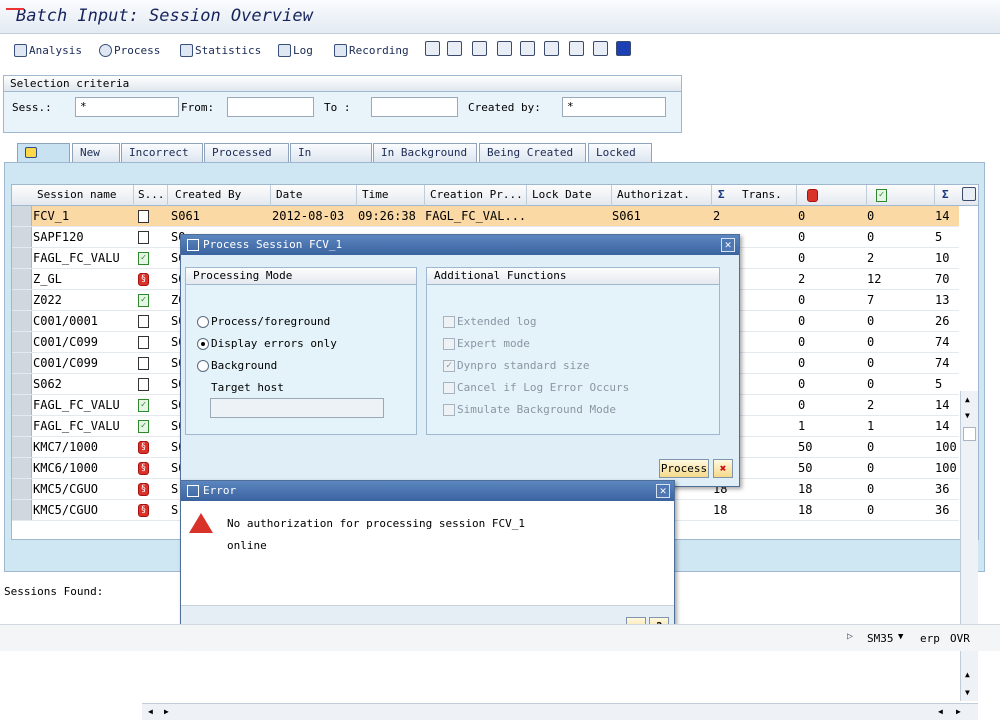  What do you see at coordinates (560, 711) in the screenshot?
I see `horizontal-scrollbar: ◀ ▶ ◀ ▶` at bounding box center [560, 711].